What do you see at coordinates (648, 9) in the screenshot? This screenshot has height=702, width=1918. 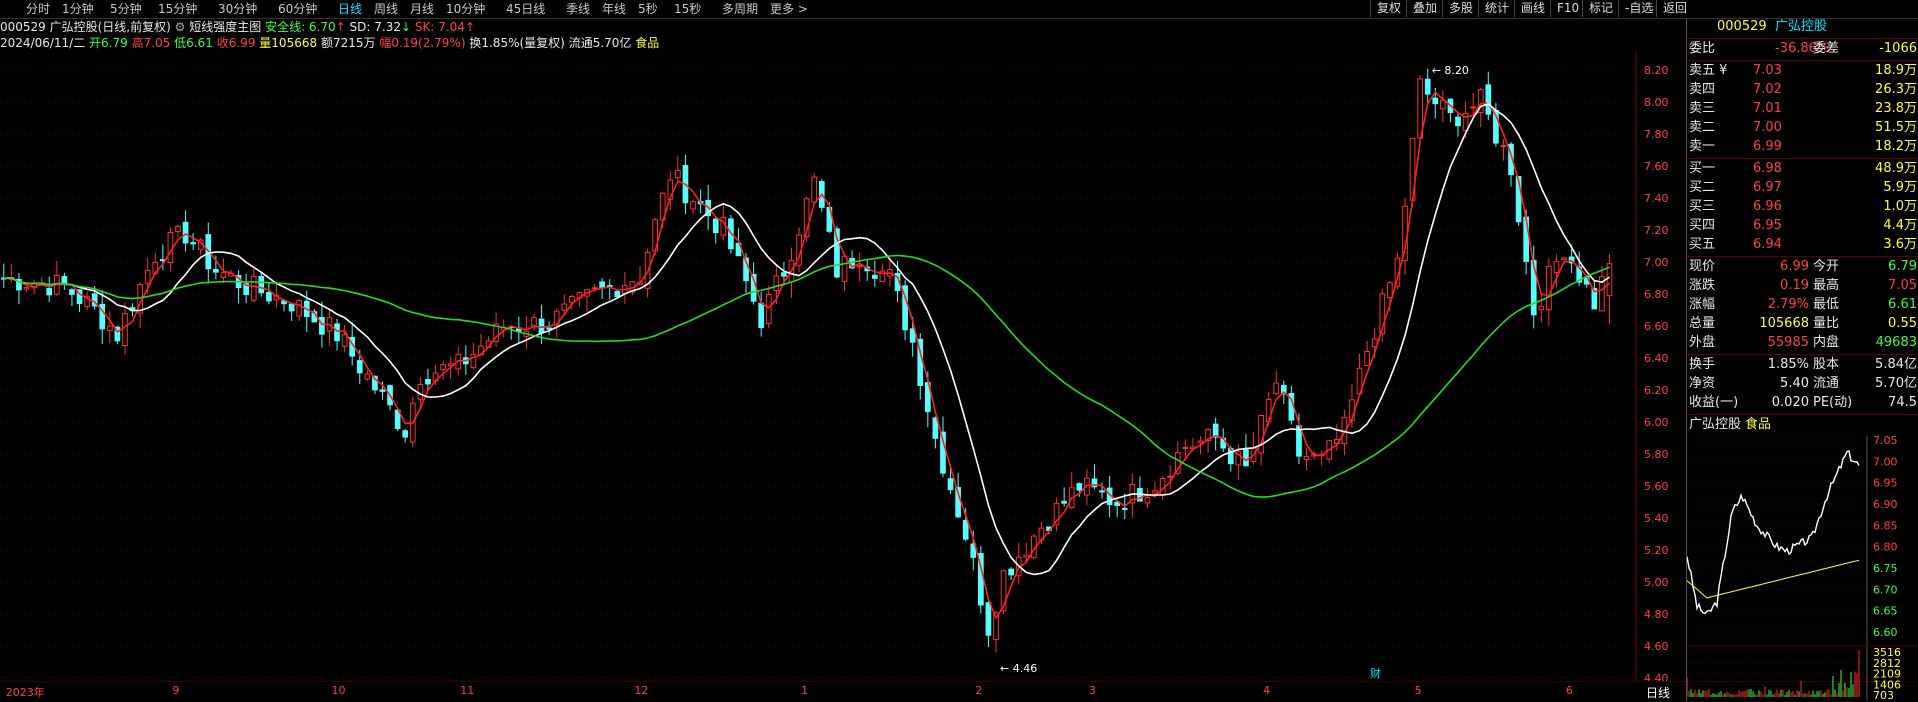 I see `period-tab-13: 5秒` at bounding box center [648, 9].